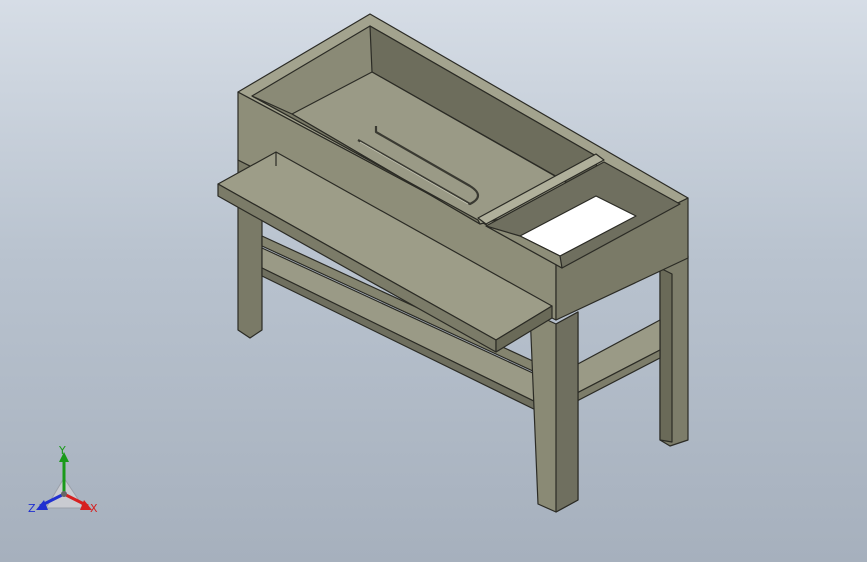 The width and height of the screenshot is (867, 562). Describe the element at coordinates (67, 484) in the screenshot. I see `coordinate-triad: Y X Z` at that location.